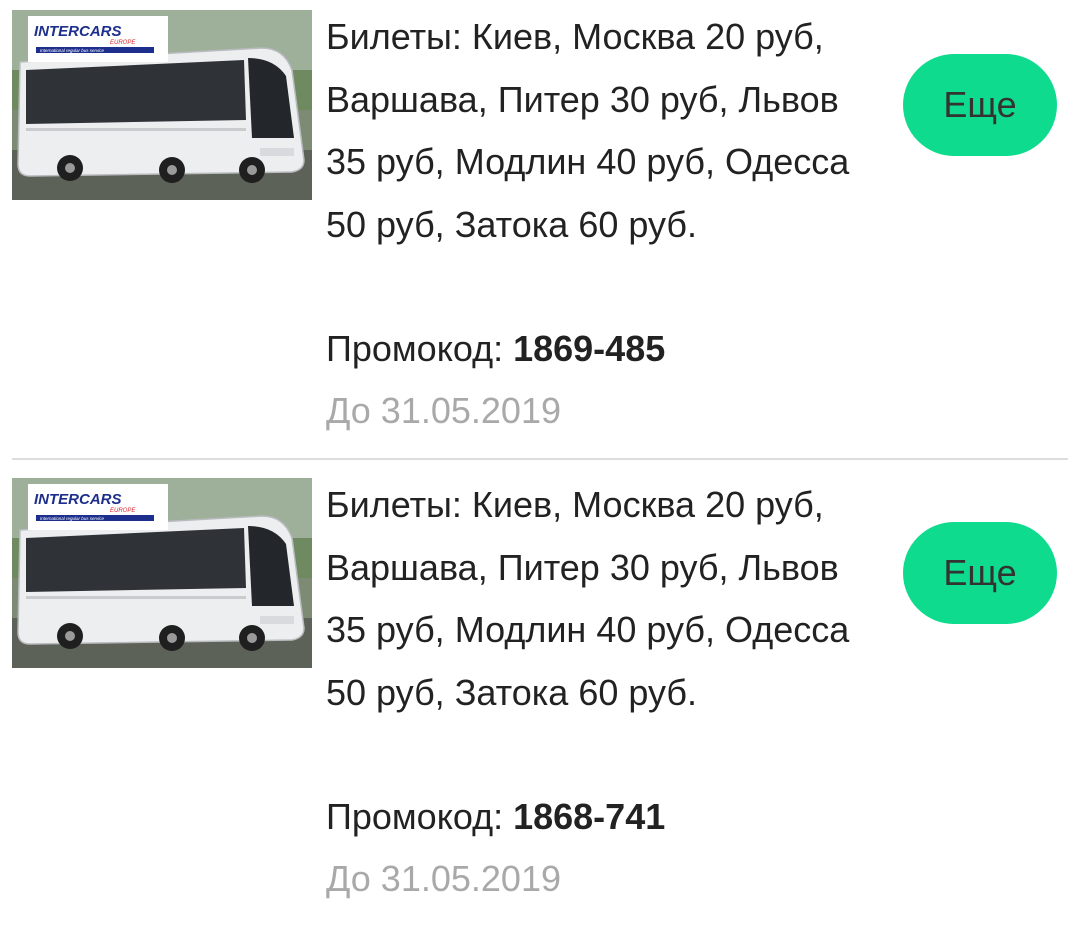 The width and height of the screenshot is (1080, 928). Describe the element at coordinates (589, 816) in the screenshot. I see `promo-code: 1868-741` at that location.